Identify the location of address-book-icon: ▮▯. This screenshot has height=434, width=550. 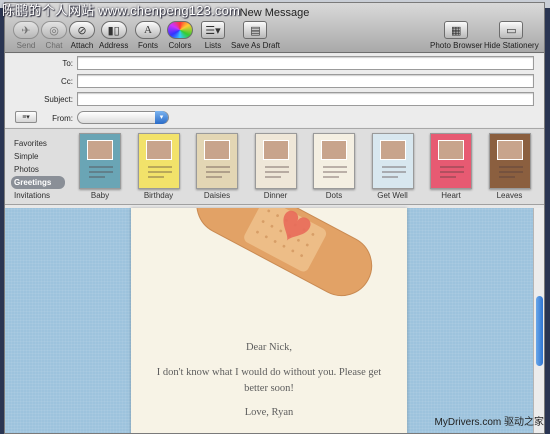
(113, 30).